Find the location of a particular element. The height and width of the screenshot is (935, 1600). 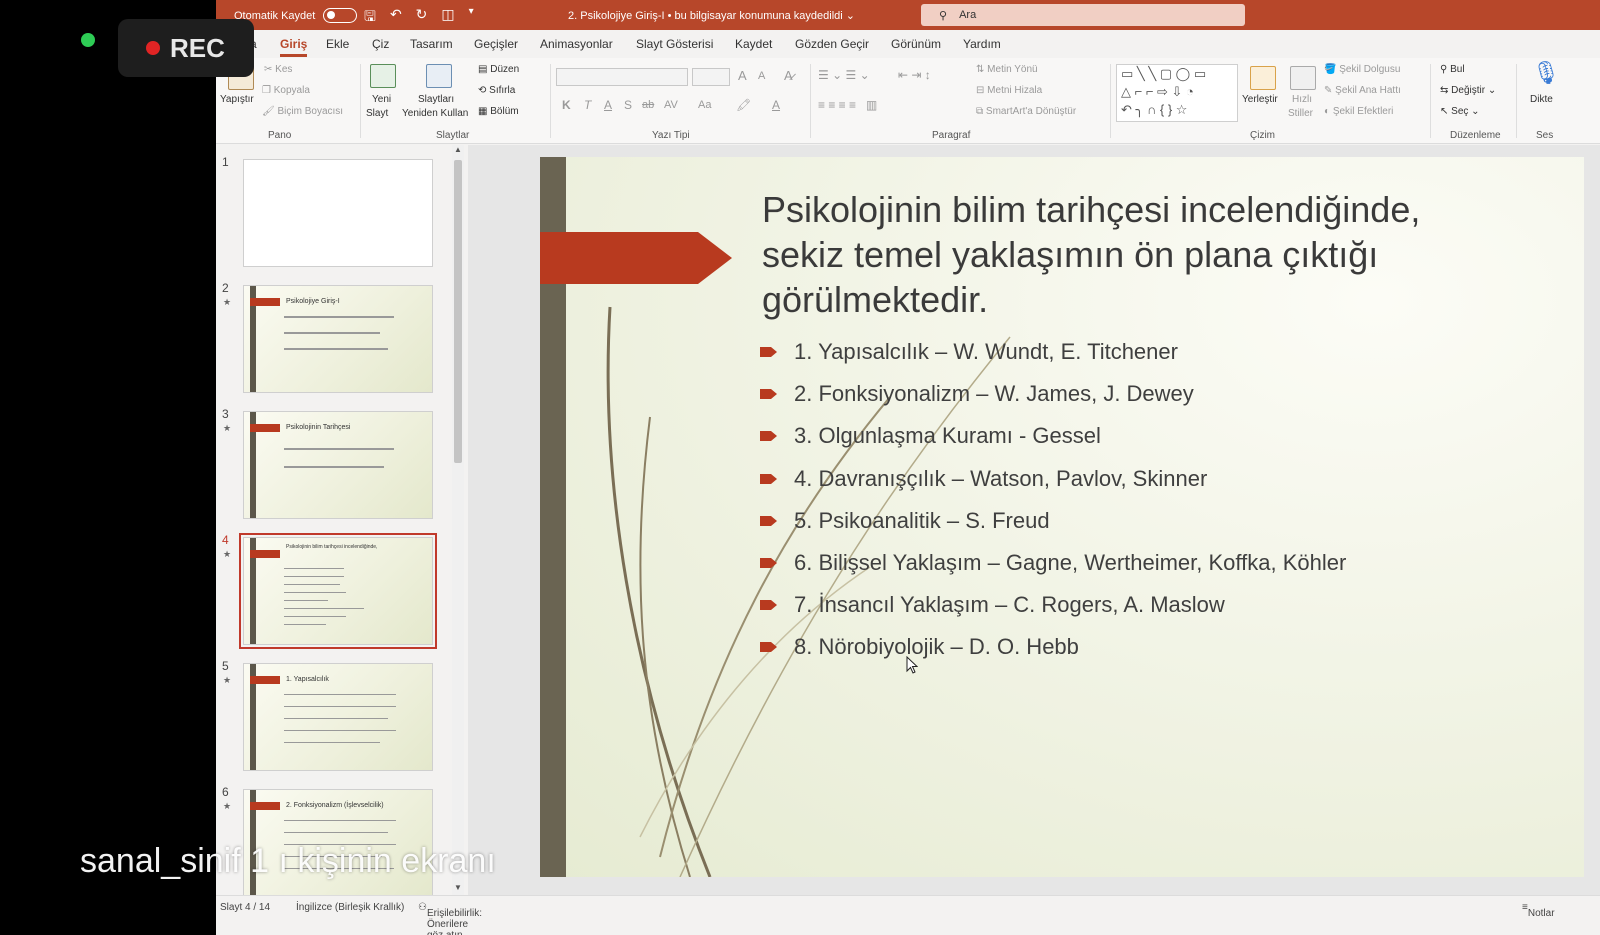

format-painter-label: Biçim Boyacısı is located at coordinates (310, 111).